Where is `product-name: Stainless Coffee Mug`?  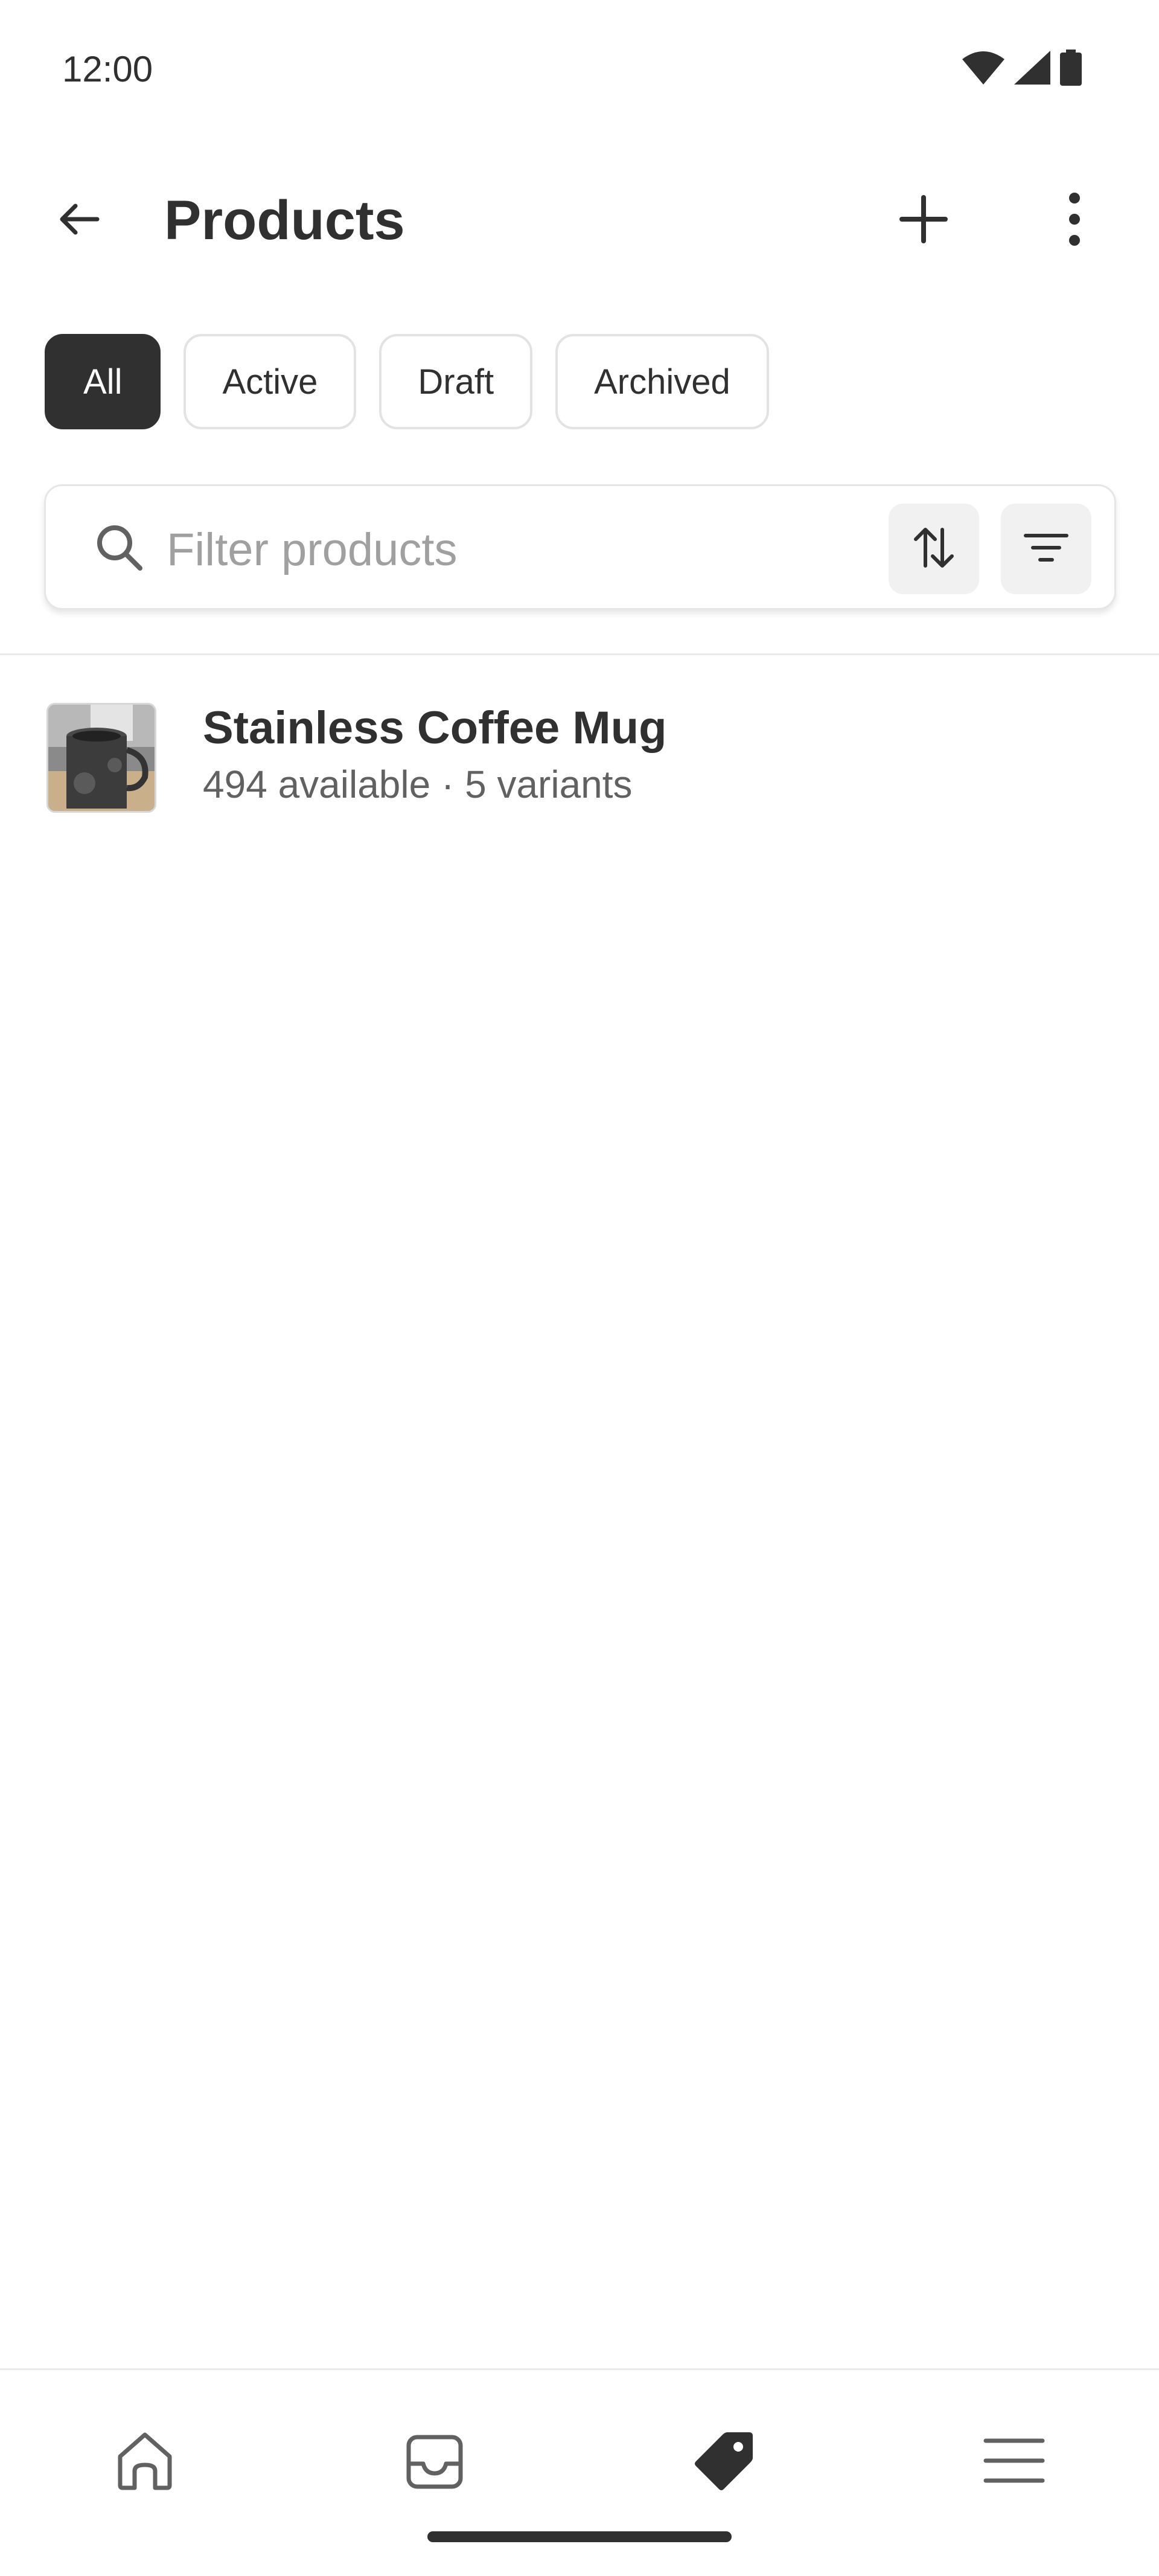
product-name: Stainless Coffee Mug is located at coordinates (435, 728).